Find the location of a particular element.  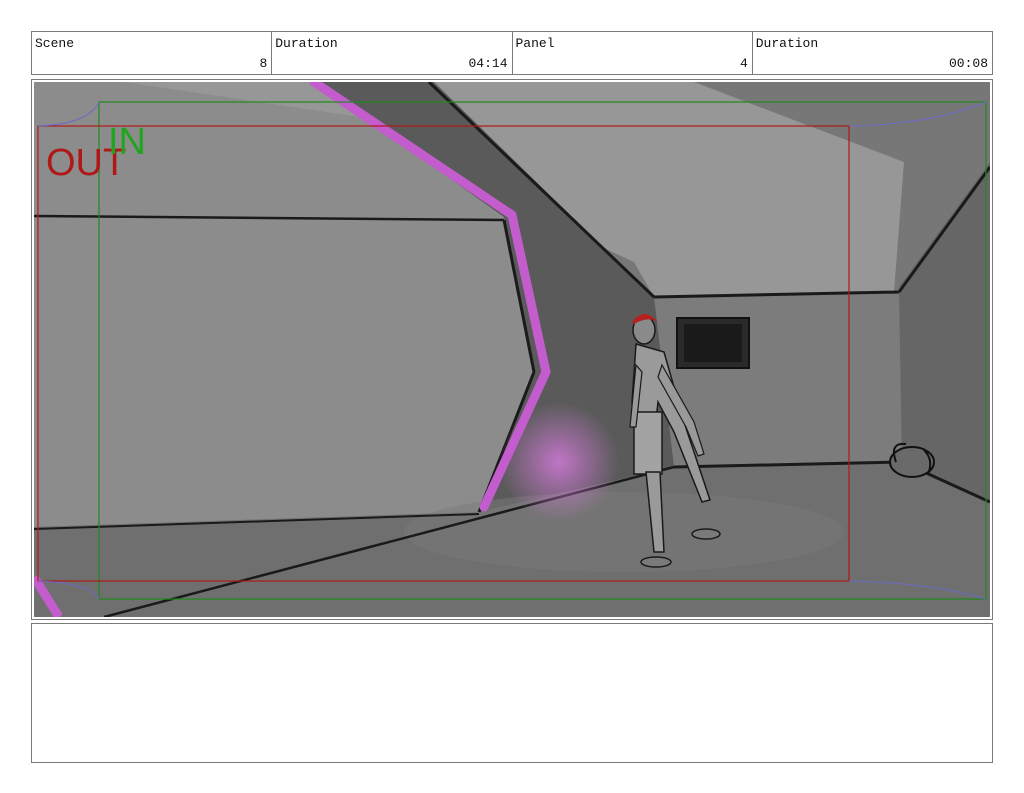

scene-cell: Scene 8 is located at coordinates (151, 53).